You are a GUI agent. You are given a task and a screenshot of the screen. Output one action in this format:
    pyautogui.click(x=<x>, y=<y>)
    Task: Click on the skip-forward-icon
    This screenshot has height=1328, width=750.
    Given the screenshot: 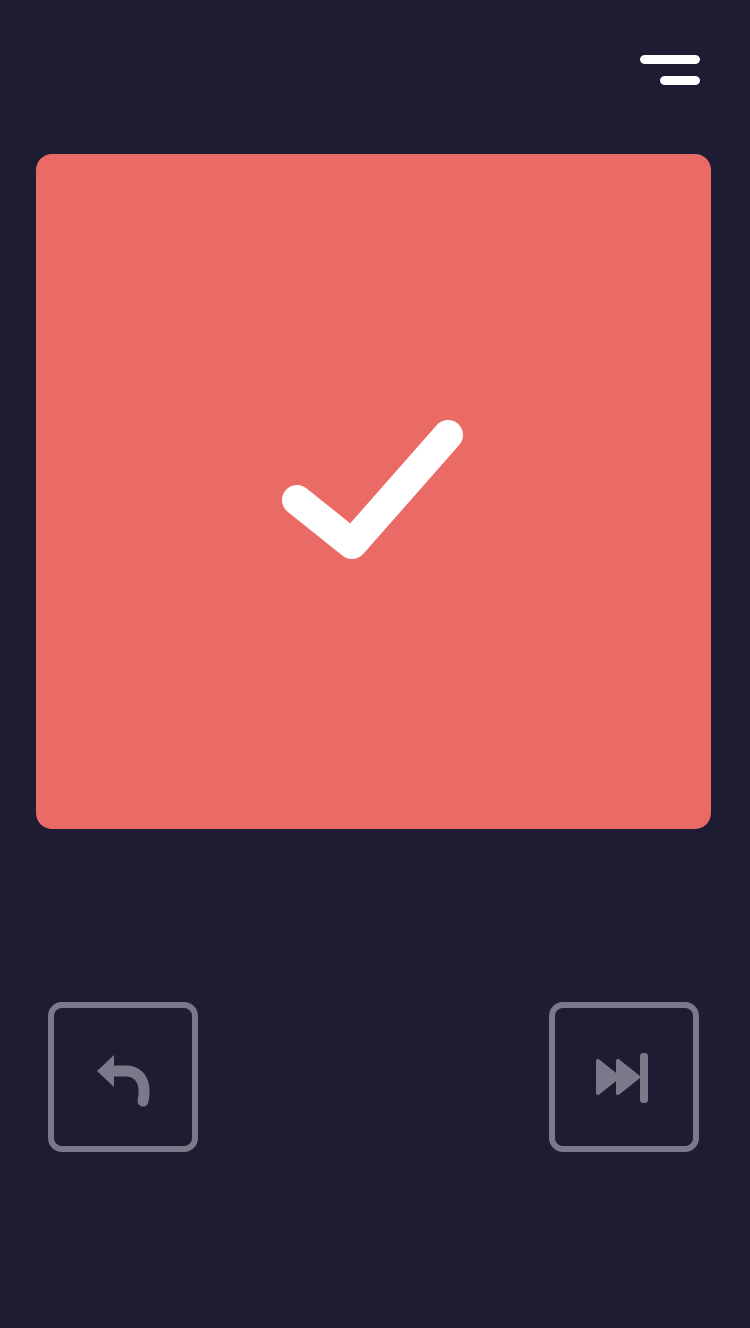 What is the action you would take?
    pyautogui.click(x=622, y=1078)
    